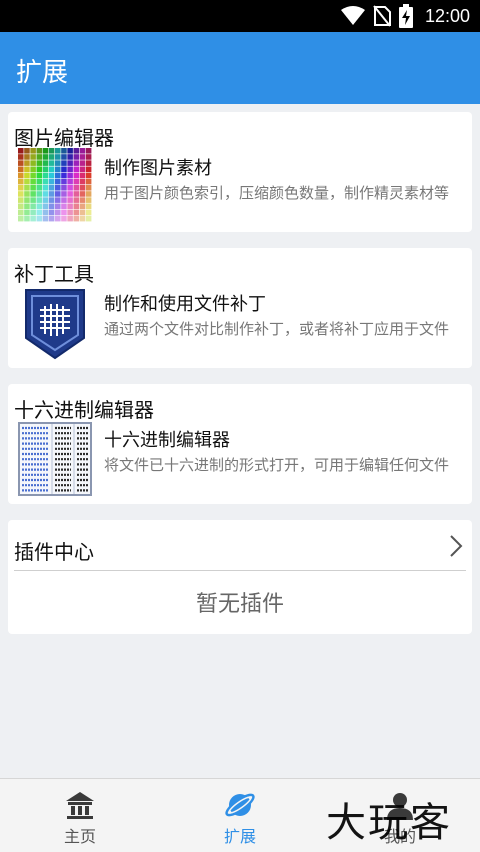 This screenshot has width=480, height=852. What do you see at coordinates (54, 274) in the screenshot?
I see `card-title: 补丁工具` at bounding box center [54, 274].